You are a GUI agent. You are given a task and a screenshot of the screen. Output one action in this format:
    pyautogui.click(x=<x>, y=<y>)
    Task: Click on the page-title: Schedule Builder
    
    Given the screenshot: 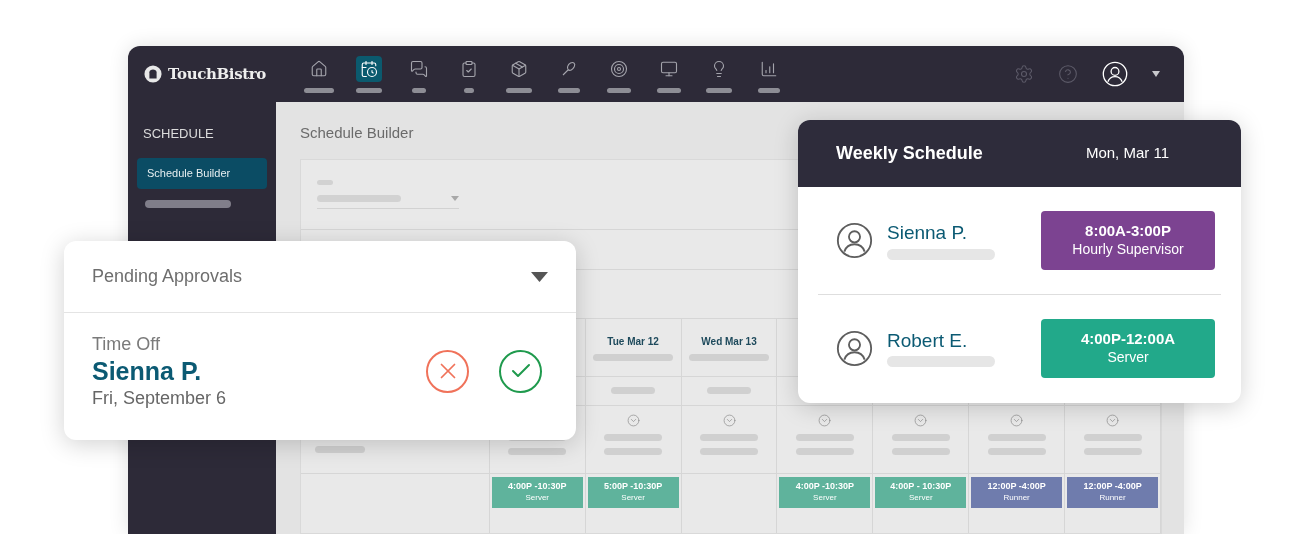 What is the action you would take?
    pyautogui.click(x=357, y=133)
    